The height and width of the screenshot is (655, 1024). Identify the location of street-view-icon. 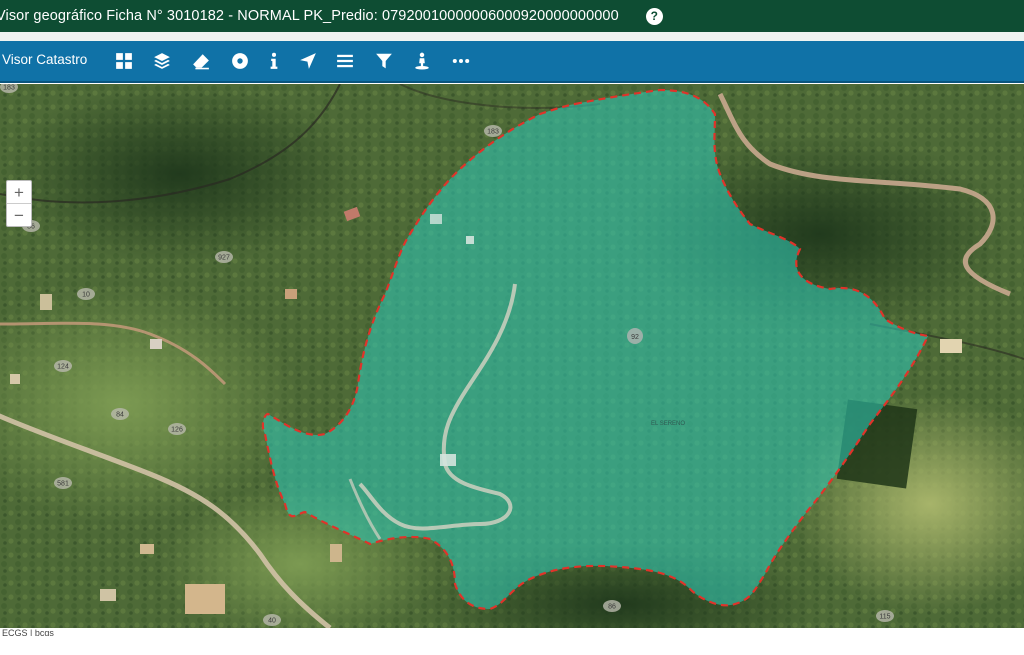
(422, 61).